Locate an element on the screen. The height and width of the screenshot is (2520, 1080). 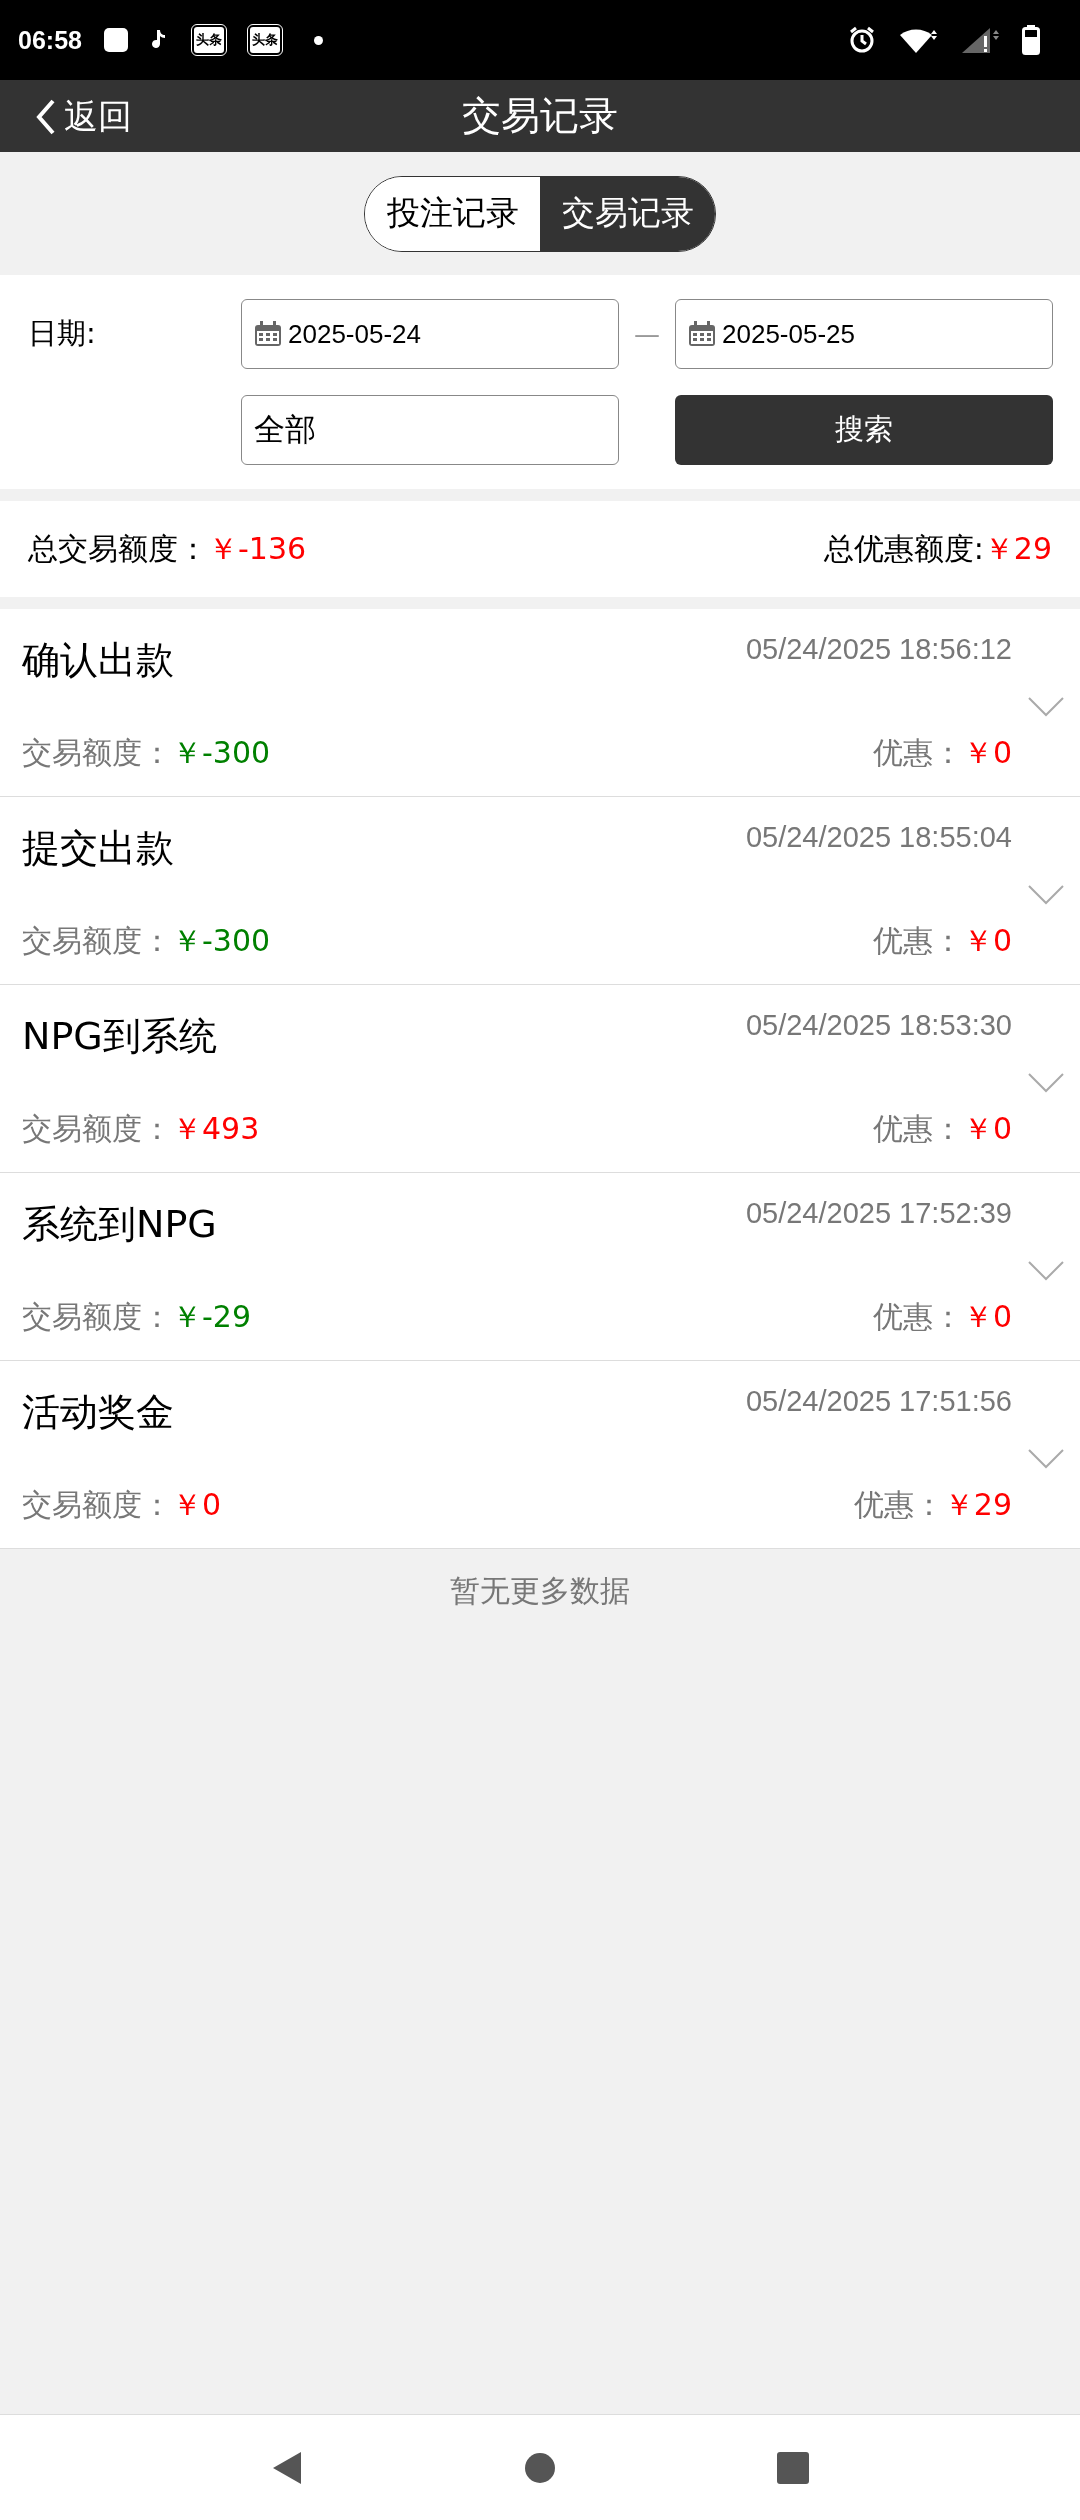
notification-icon is located at coordinates (115, 40).